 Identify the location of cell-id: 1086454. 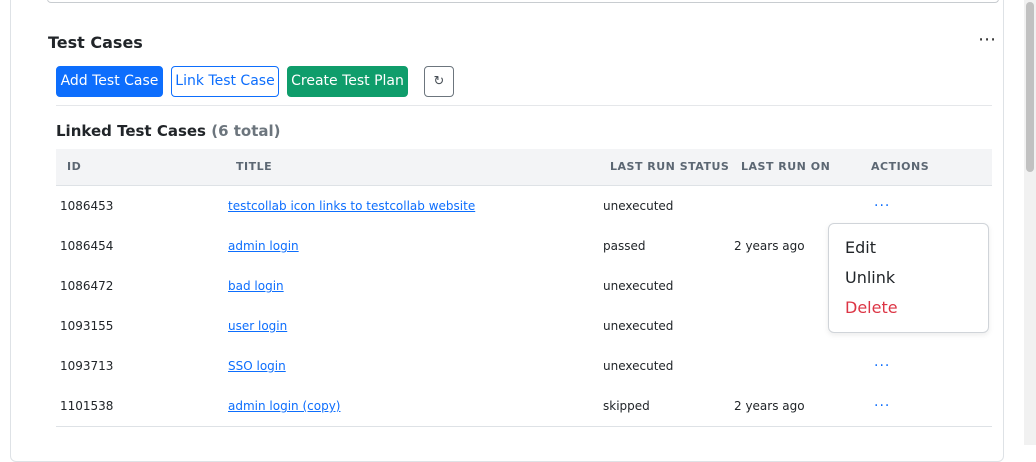
(87, 246).